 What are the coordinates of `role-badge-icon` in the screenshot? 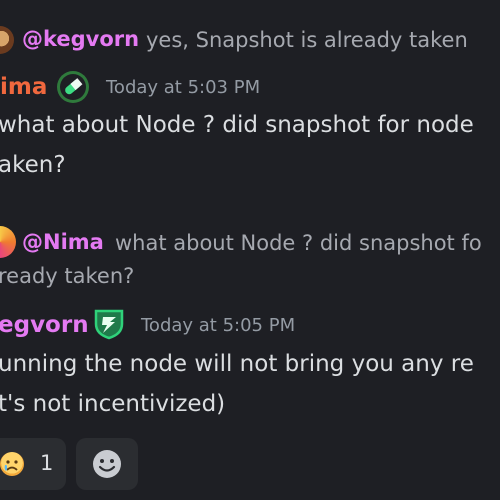 It's located at (73, 87).